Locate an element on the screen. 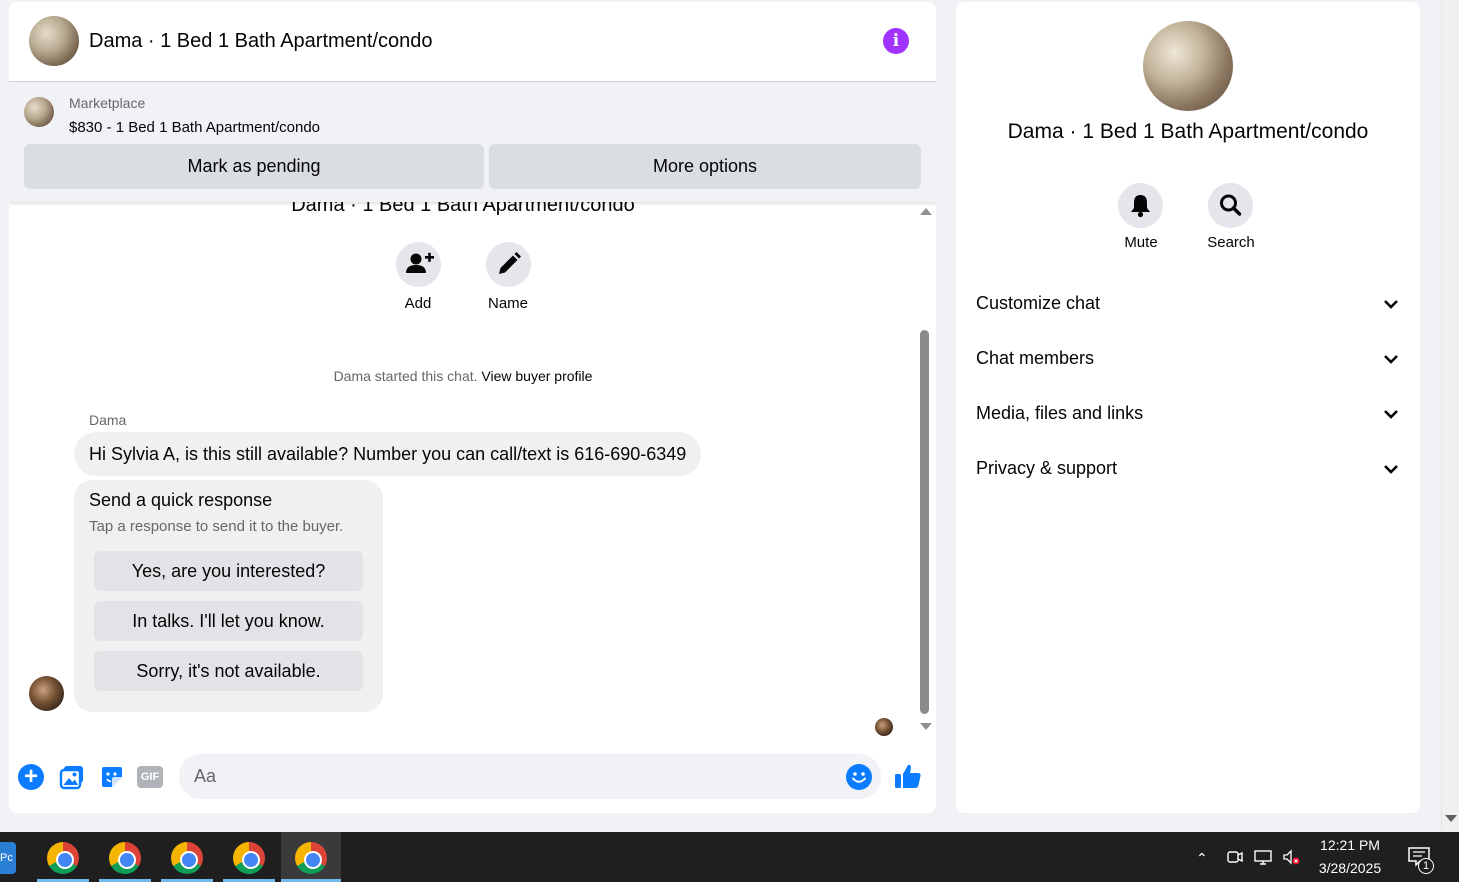 The image size is (1459, 882). plus-icon: + is located at coordinates (31, 777).